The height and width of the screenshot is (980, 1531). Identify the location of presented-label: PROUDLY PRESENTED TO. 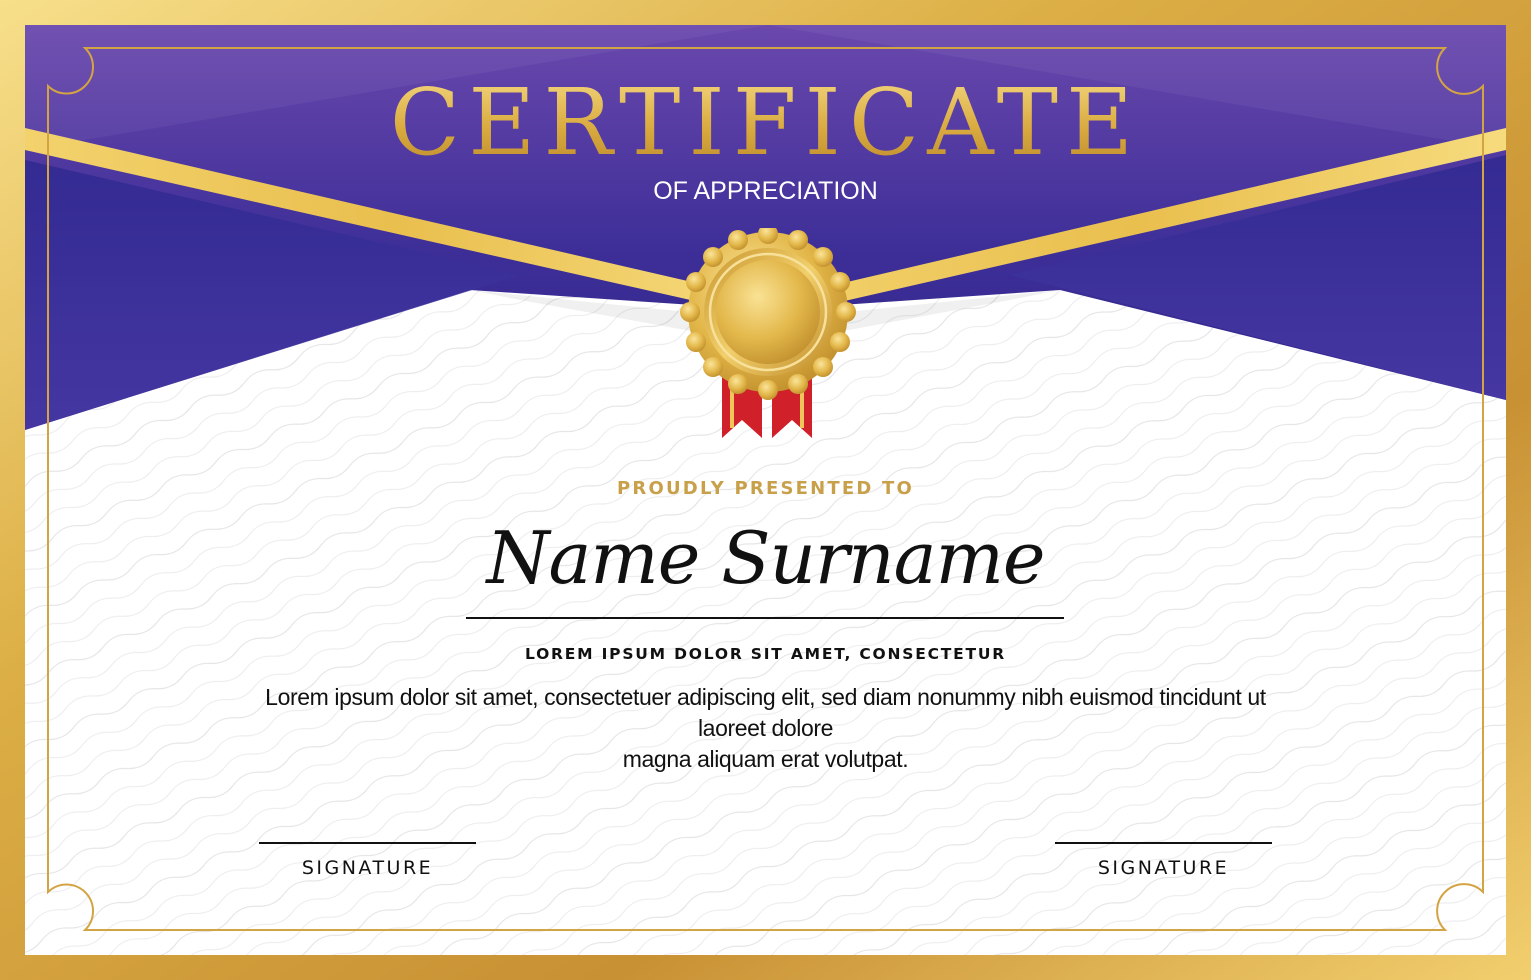
(765, 488).